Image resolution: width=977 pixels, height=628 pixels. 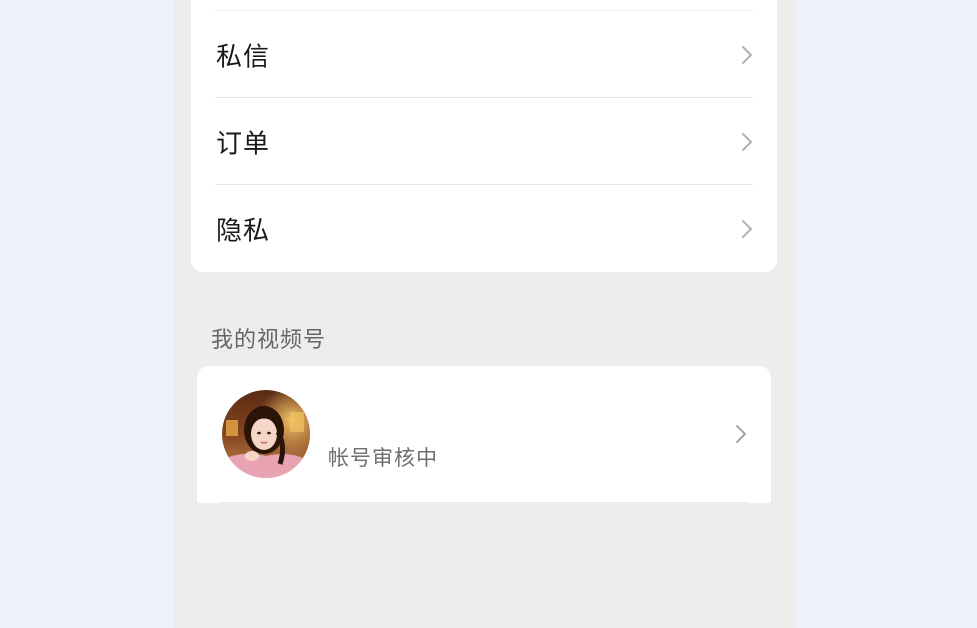 I want to click on menu-item-label: 订单, so click(x=243, y=144).